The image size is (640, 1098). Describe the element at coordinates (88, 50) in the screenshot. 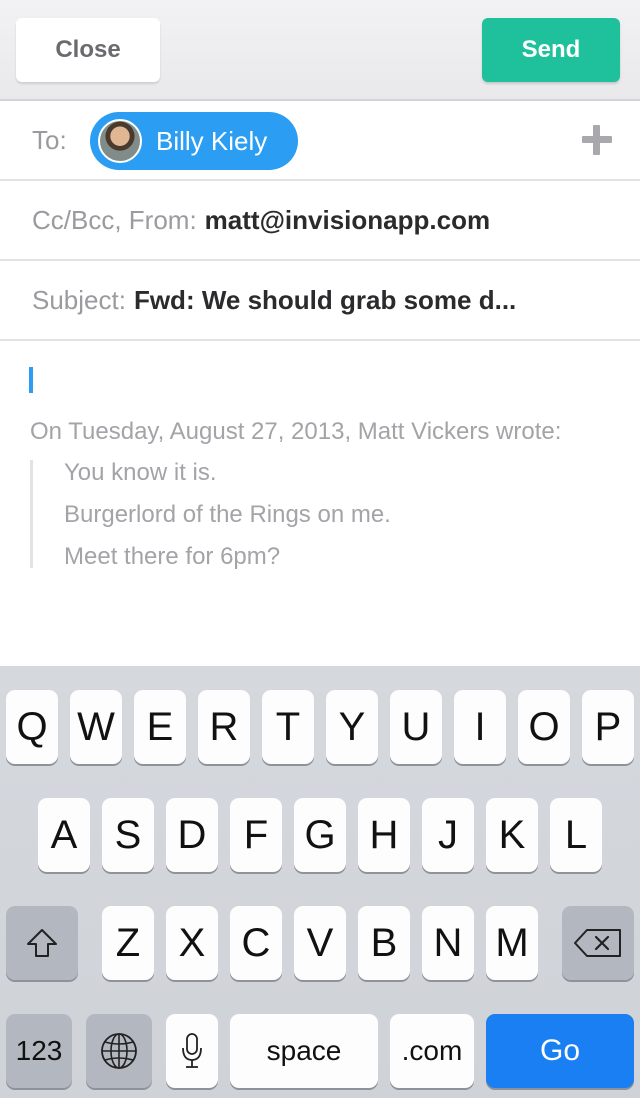

I see `close-button: Close` at that location.